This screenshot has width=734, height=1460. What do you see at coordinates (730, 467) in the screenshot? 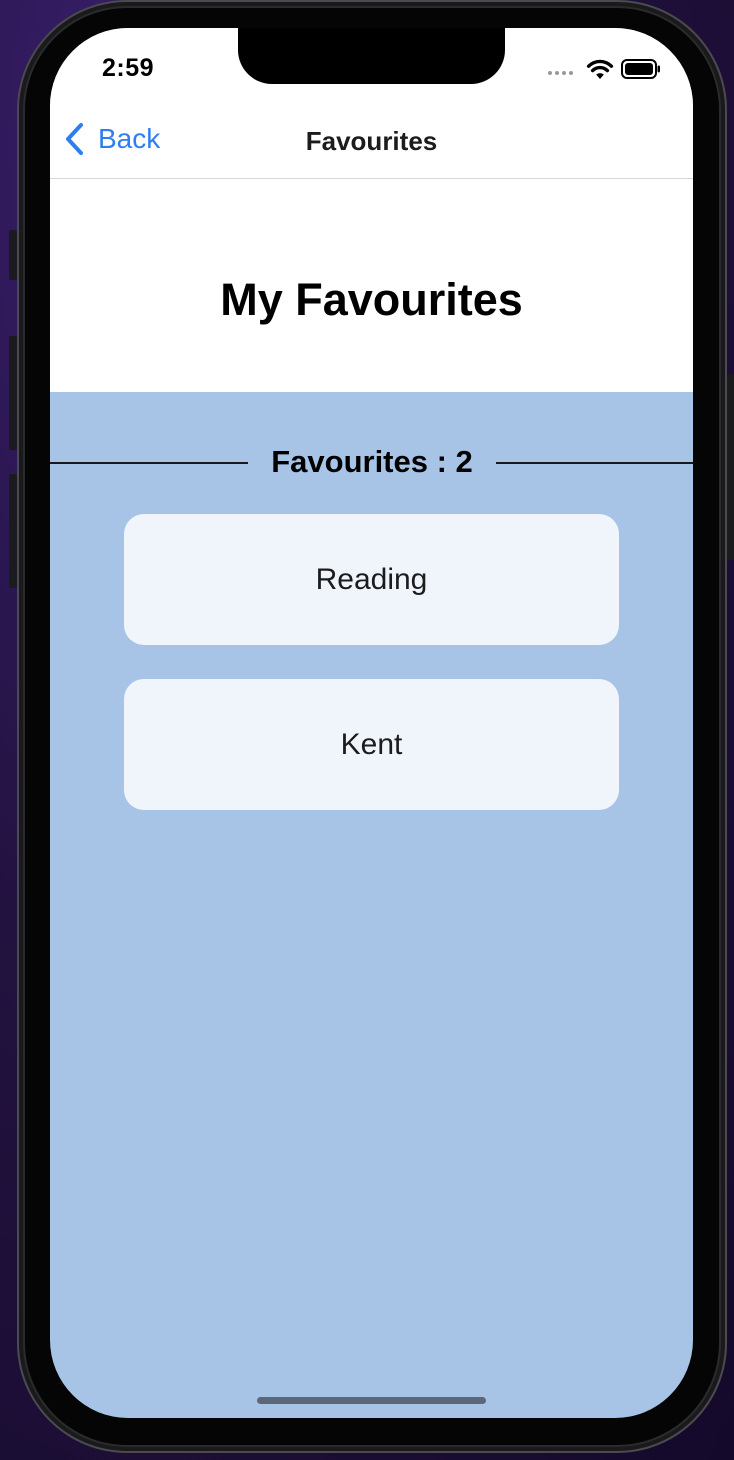
I see `power-button` at bounding box center [730, 467].